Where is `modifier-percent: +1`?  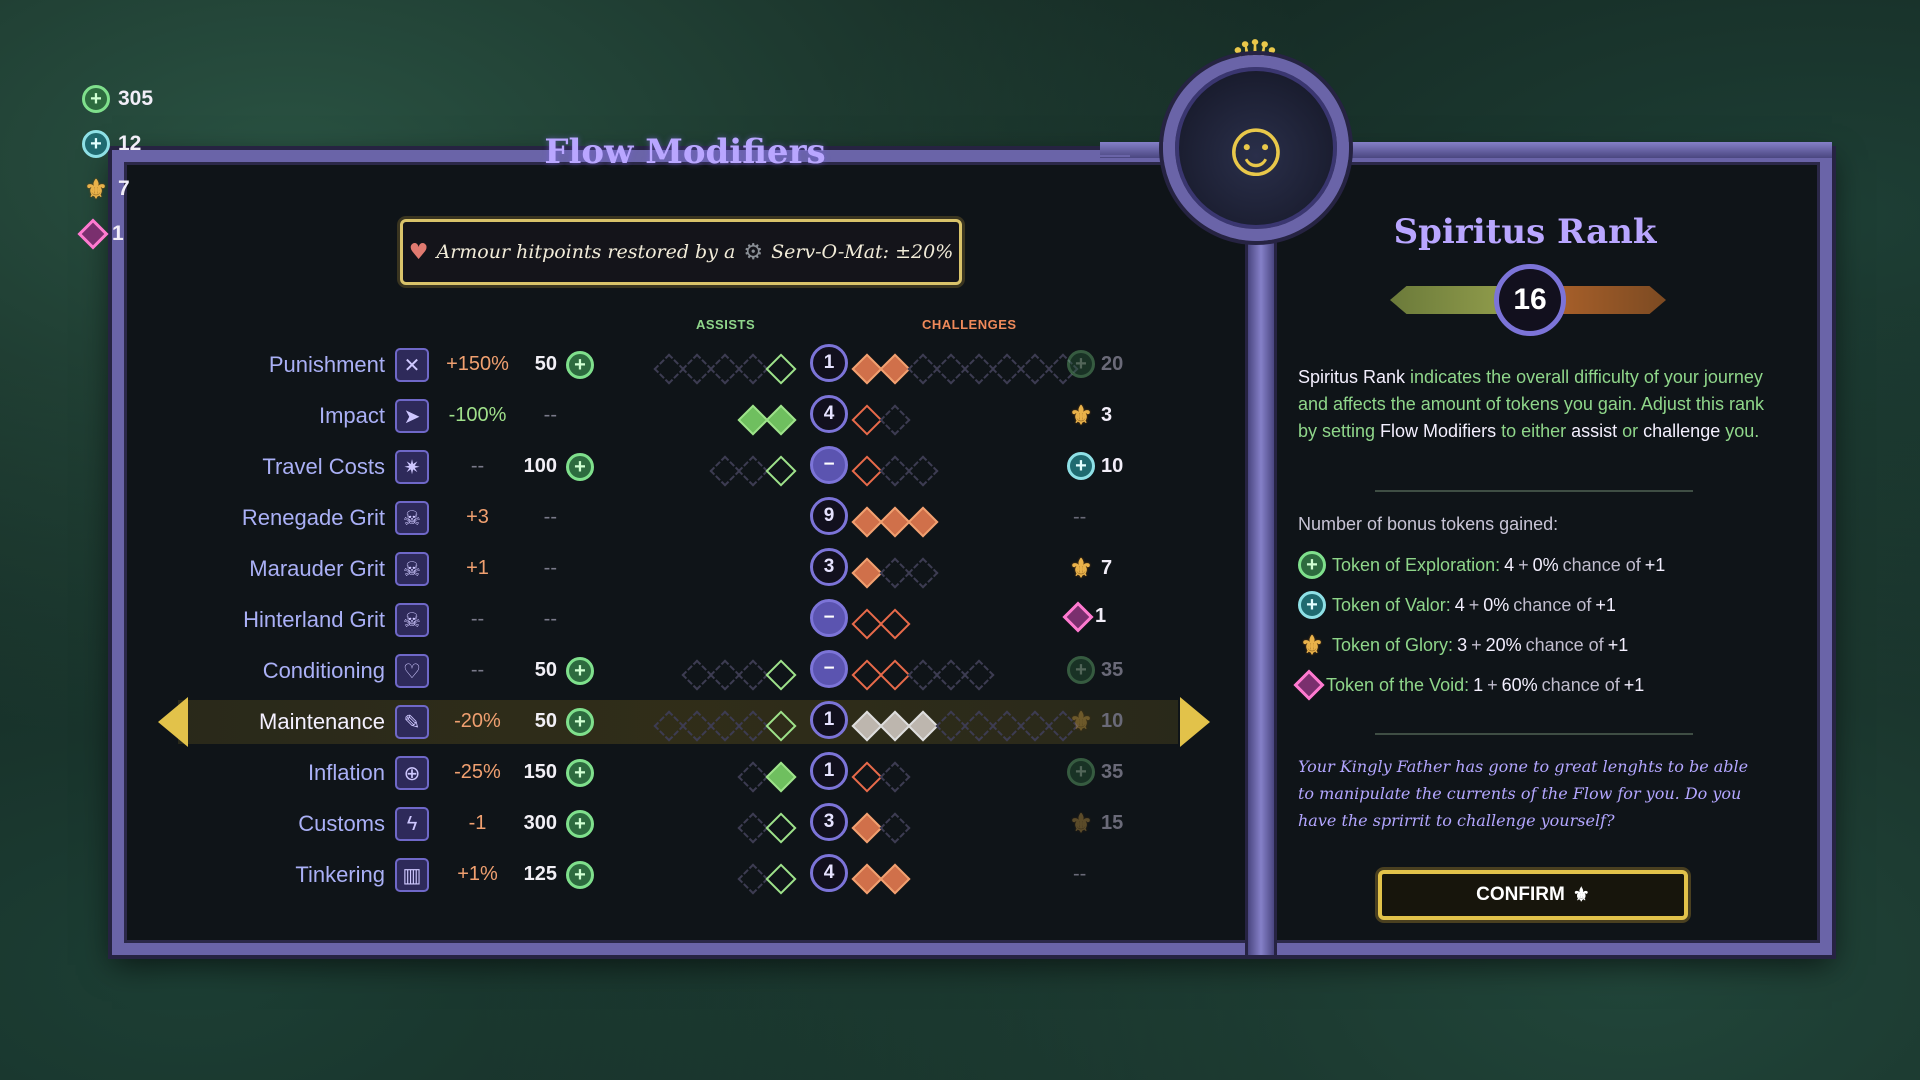
modifier-percent: +1 is located at coordinates (477, 568).